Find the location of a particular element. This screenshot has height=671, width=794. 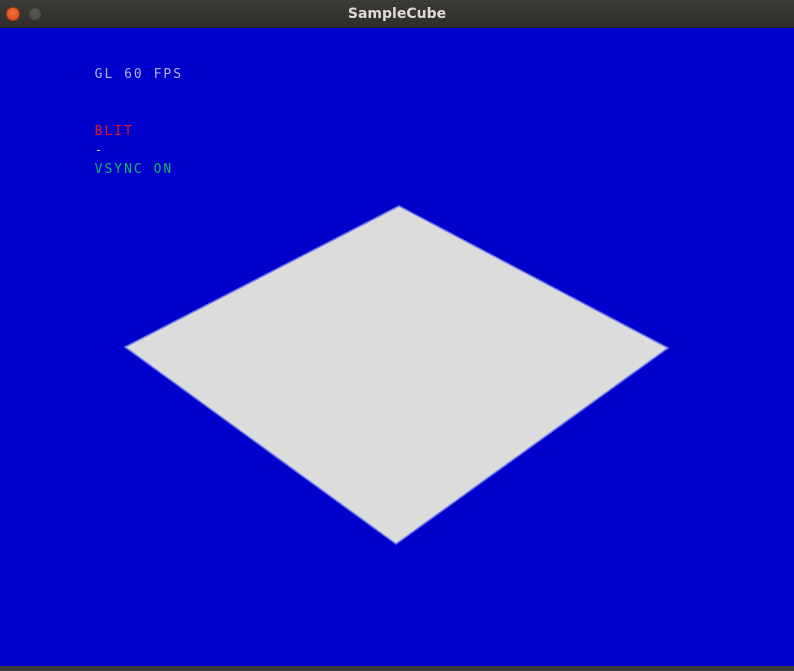

render-status: BLIT - VSYNC ON is located at coordinates (99, 150).